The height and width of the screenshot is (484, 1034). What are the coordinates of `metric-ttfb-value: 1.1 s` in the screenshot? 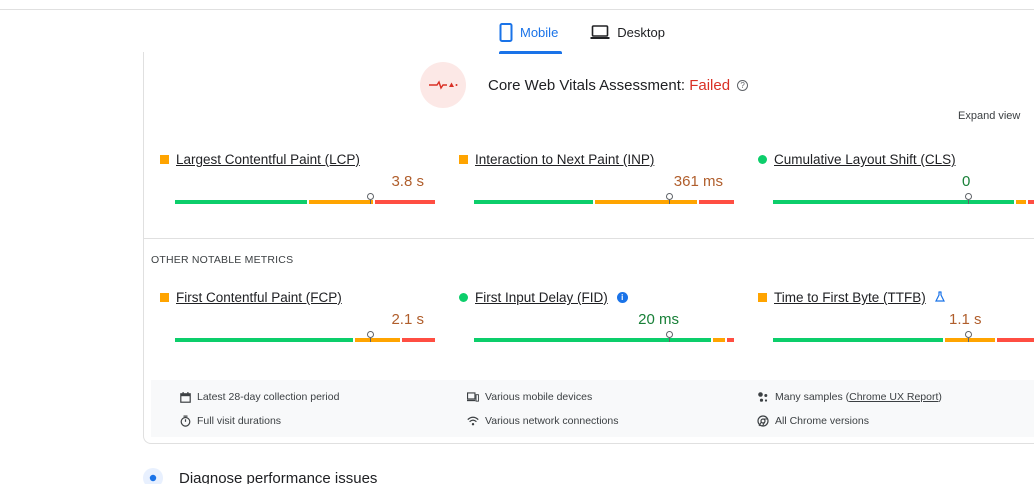 It's located at (965, 319).